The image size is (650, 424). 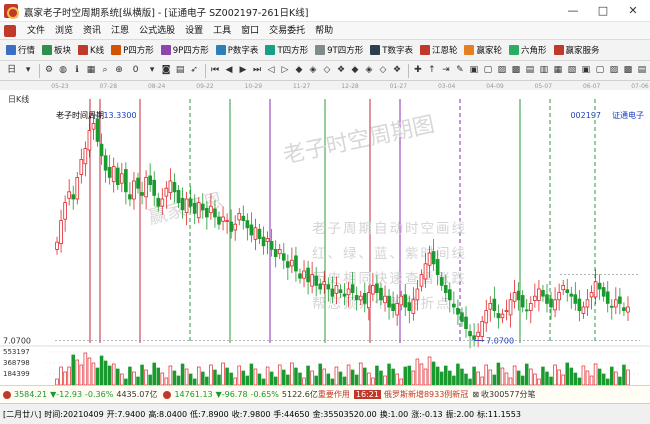 What do you see at coordinates (446, 70) in the screenshot?
I see `forward-icon: ⇥` at bounding box center [446, 70].